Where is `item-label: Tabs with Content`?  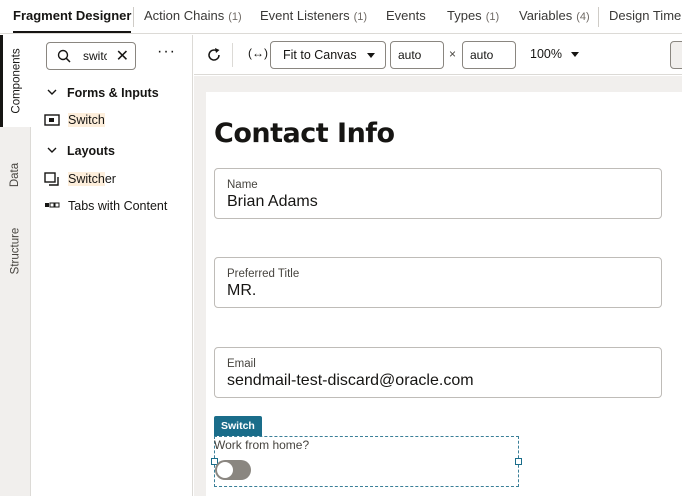 item-label: Tabs with Content is located at coordinates (118, 206).